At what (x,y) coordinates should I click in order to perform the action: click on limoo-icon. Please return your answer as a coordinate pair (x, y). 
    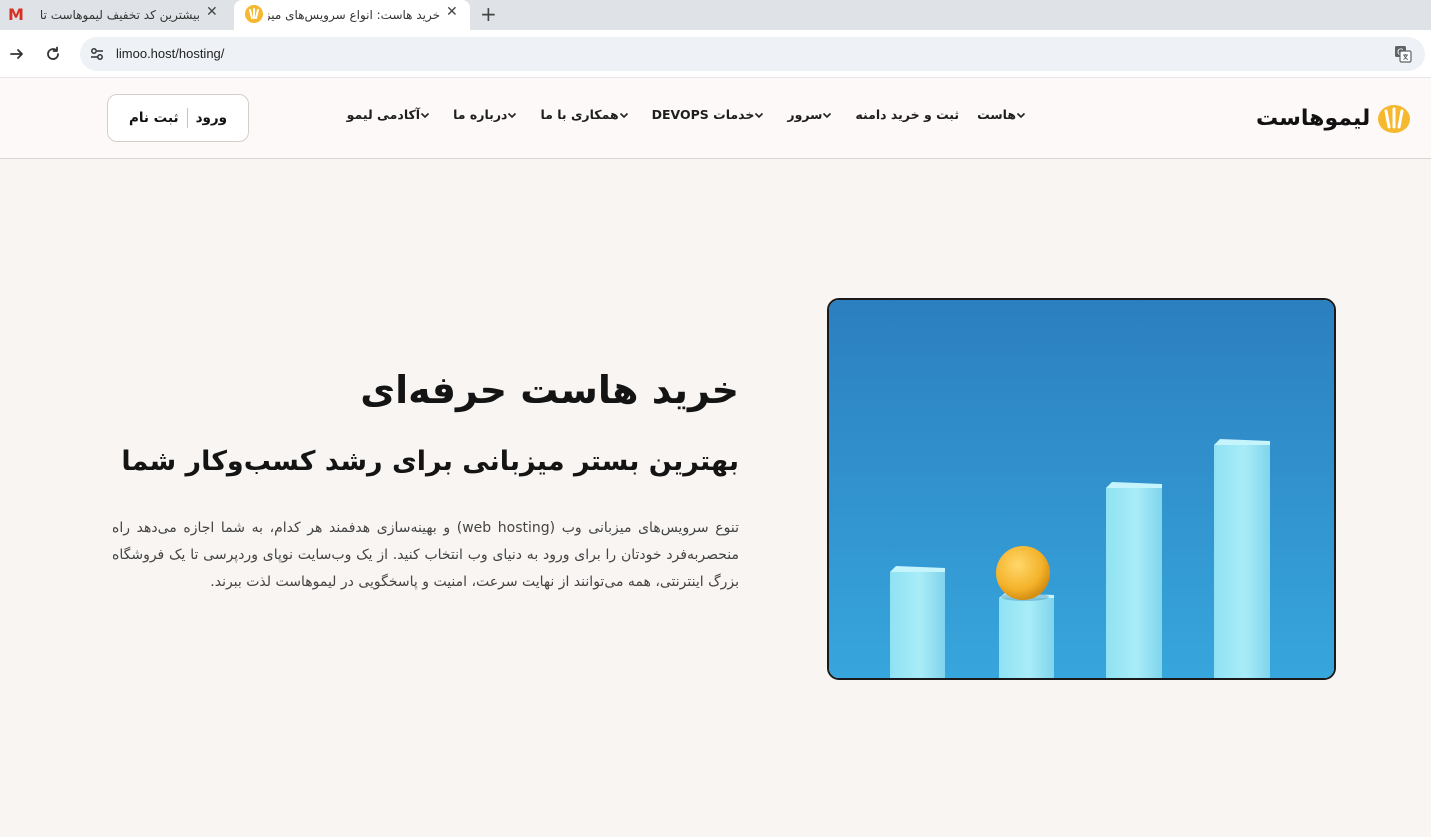
    Looking at the image, I should click on (254, 14).